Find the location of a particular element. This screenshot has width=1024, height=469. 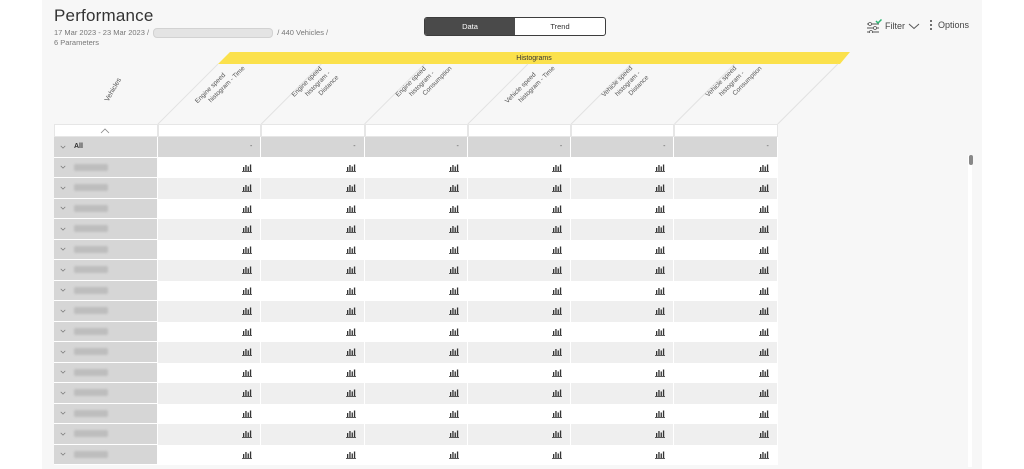

options-button: Options is located at coordinates (949, 25).